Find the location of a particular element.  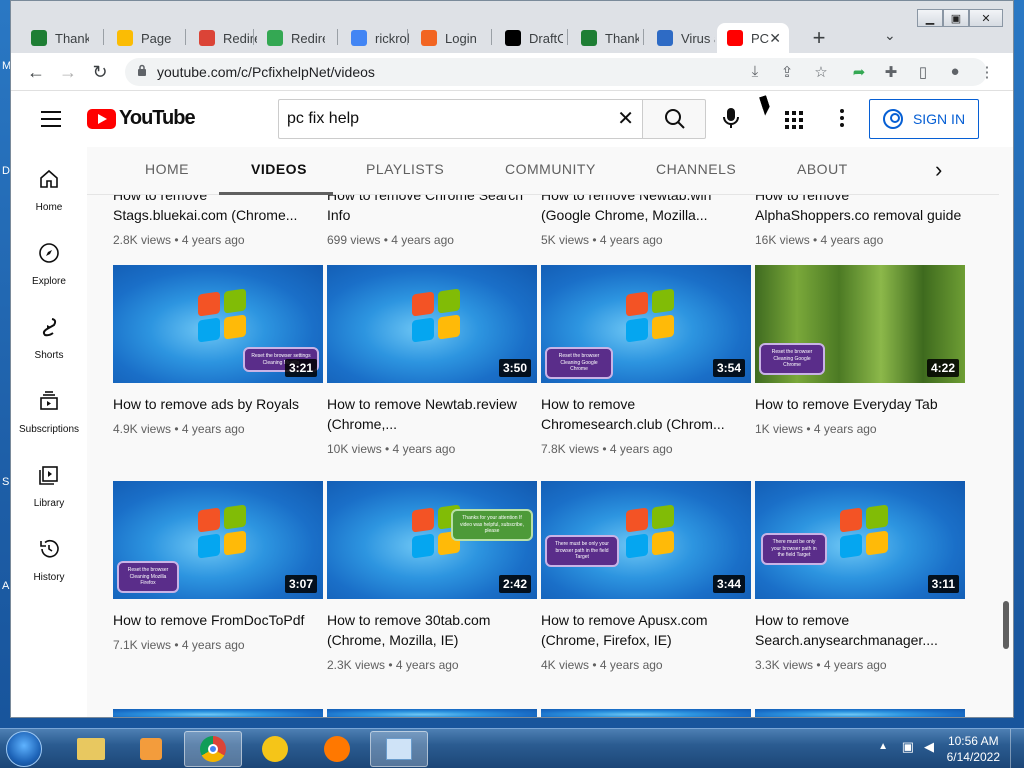

chrome-taskbar-icon is located at coordinates (213, 749).